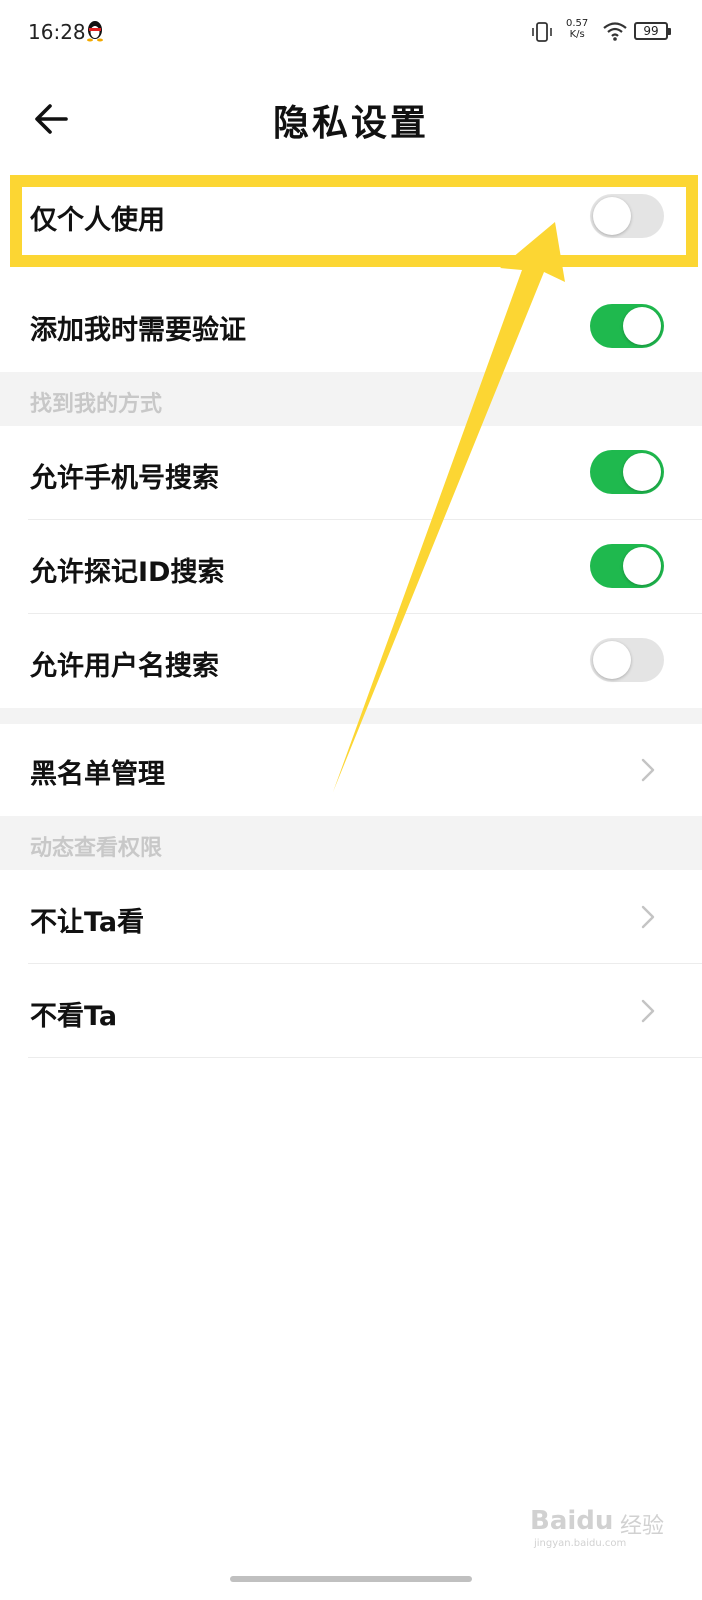  Describe the element at coordinates (351, 770) in the screenshot. I see `blacklist-row: 黑名单管理` at that location.